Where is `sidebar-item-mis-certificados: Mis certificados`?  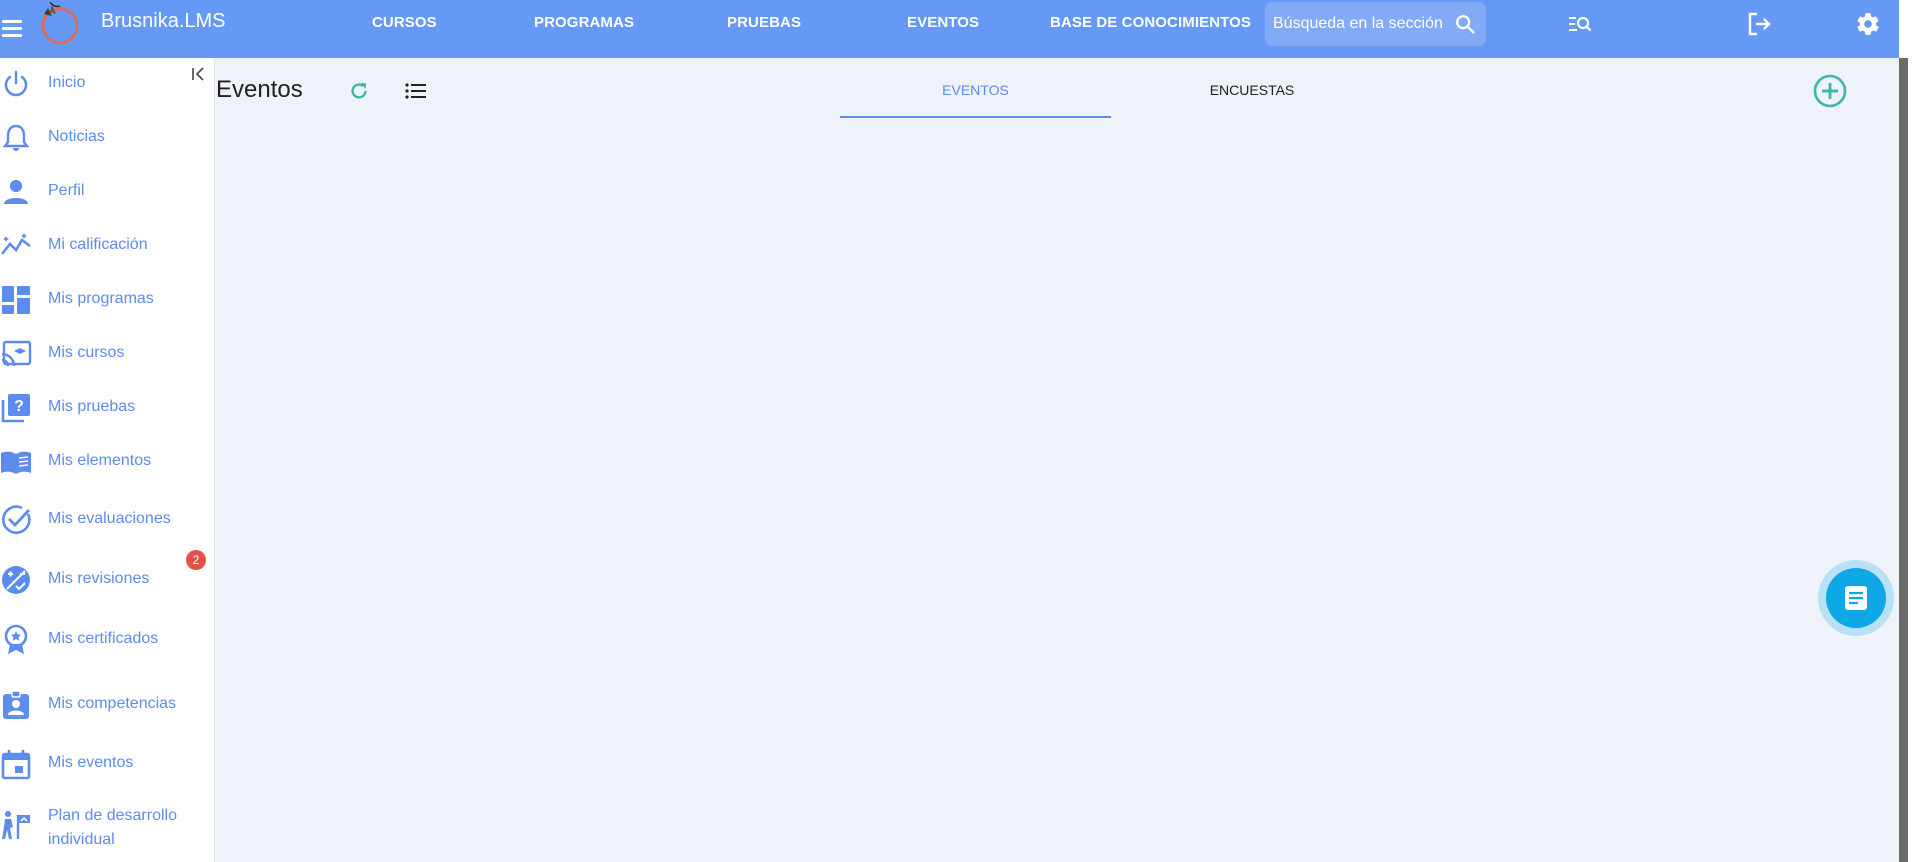
sidebar-item-mis-certificados: Mis certificados is located at coordinates (107, 639).